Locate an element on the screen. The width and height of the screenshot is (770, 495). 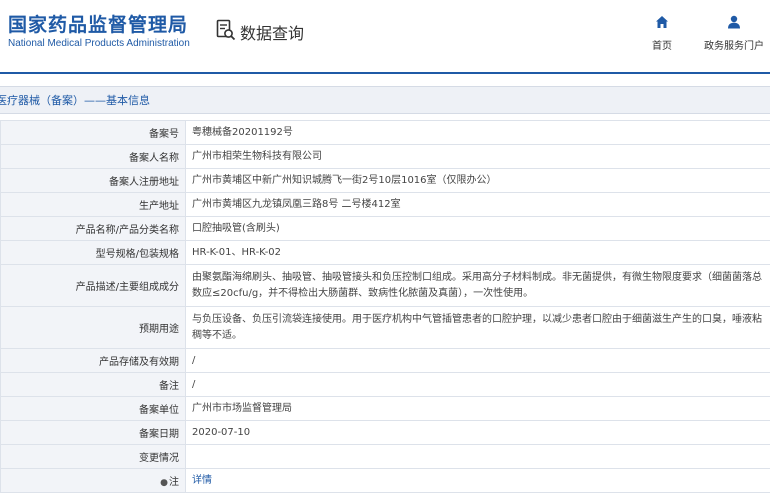
row-value: 2020-07-10 is located at coordinates (477, 432).